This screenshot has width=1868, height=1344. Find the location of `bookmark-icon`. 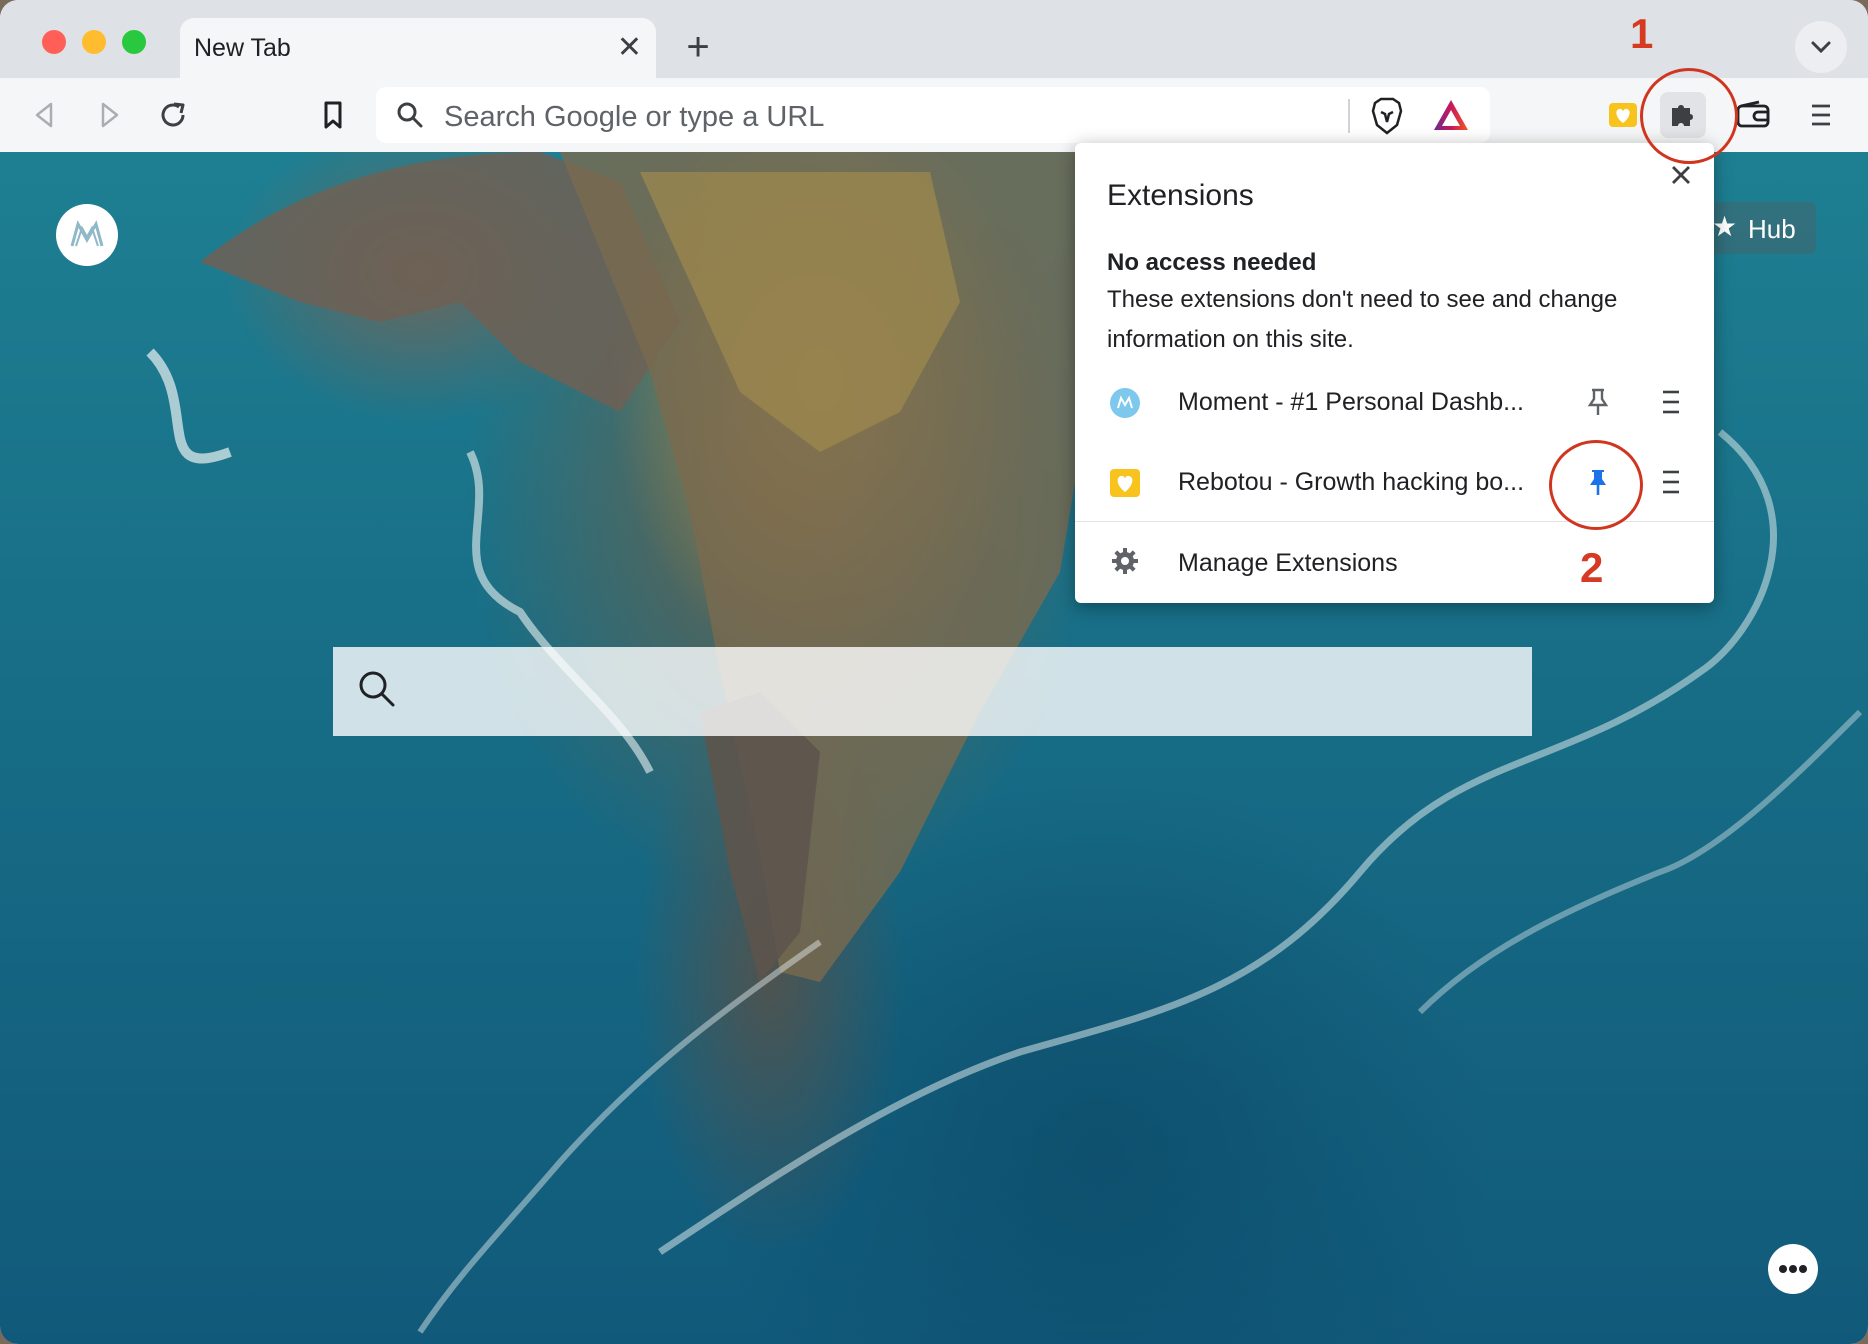

bookmark-icon is located at coordinates (333, 115).